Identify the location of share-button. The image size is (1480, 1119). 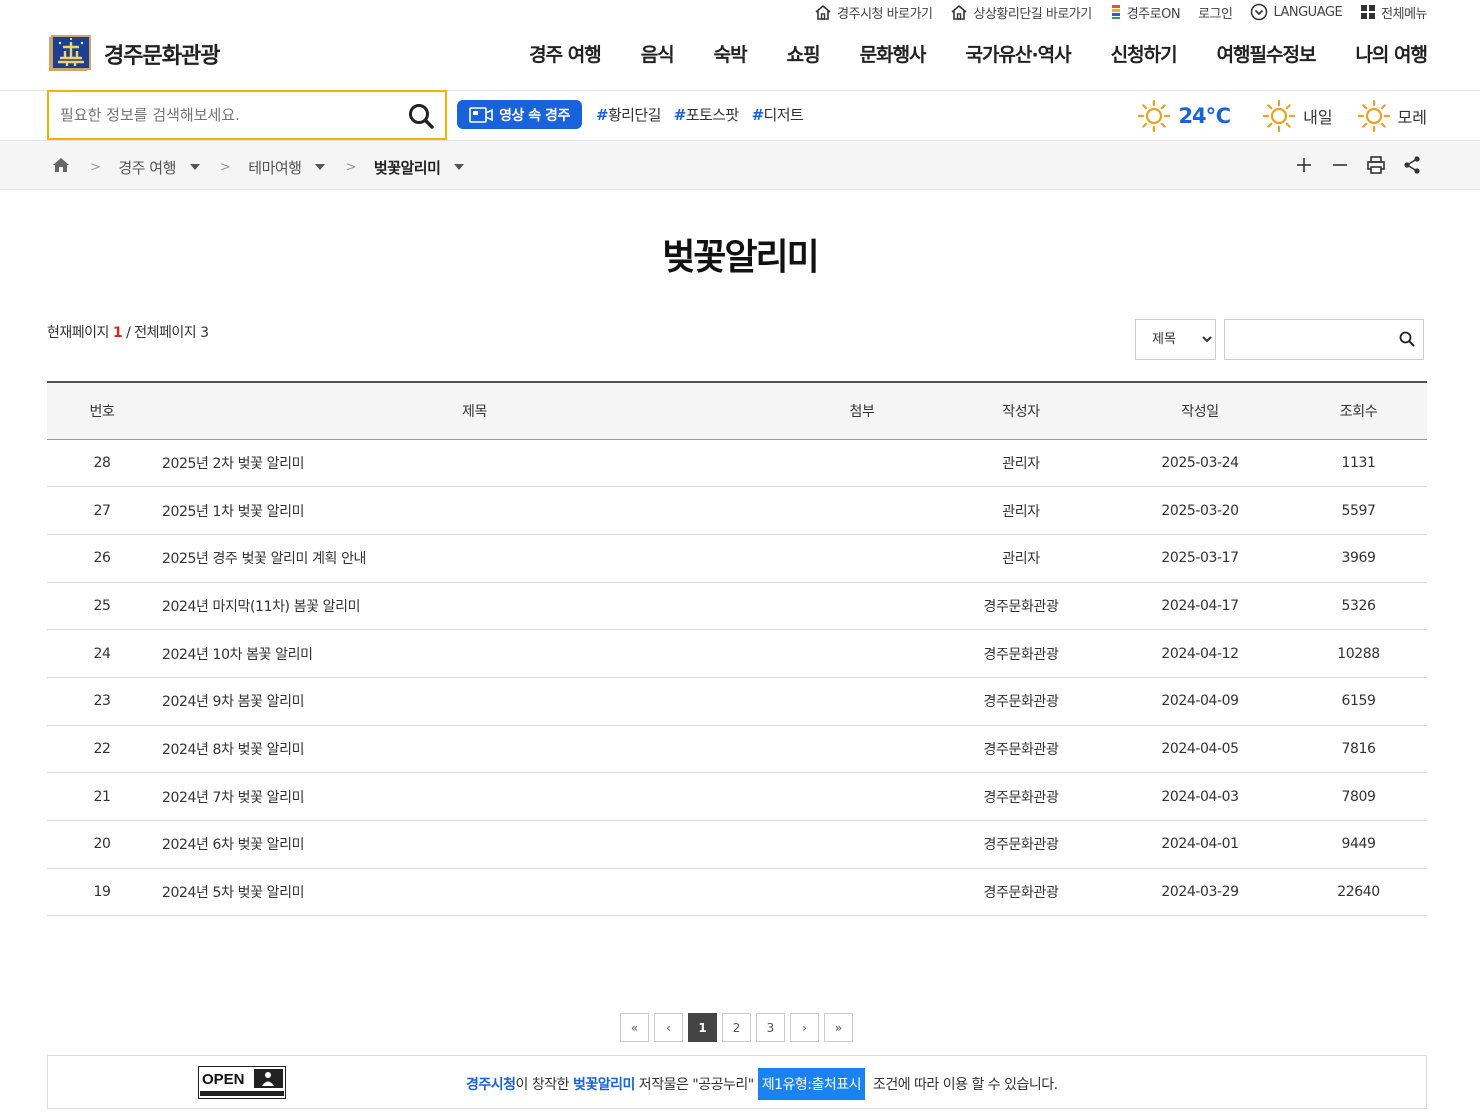
(1412, 165).